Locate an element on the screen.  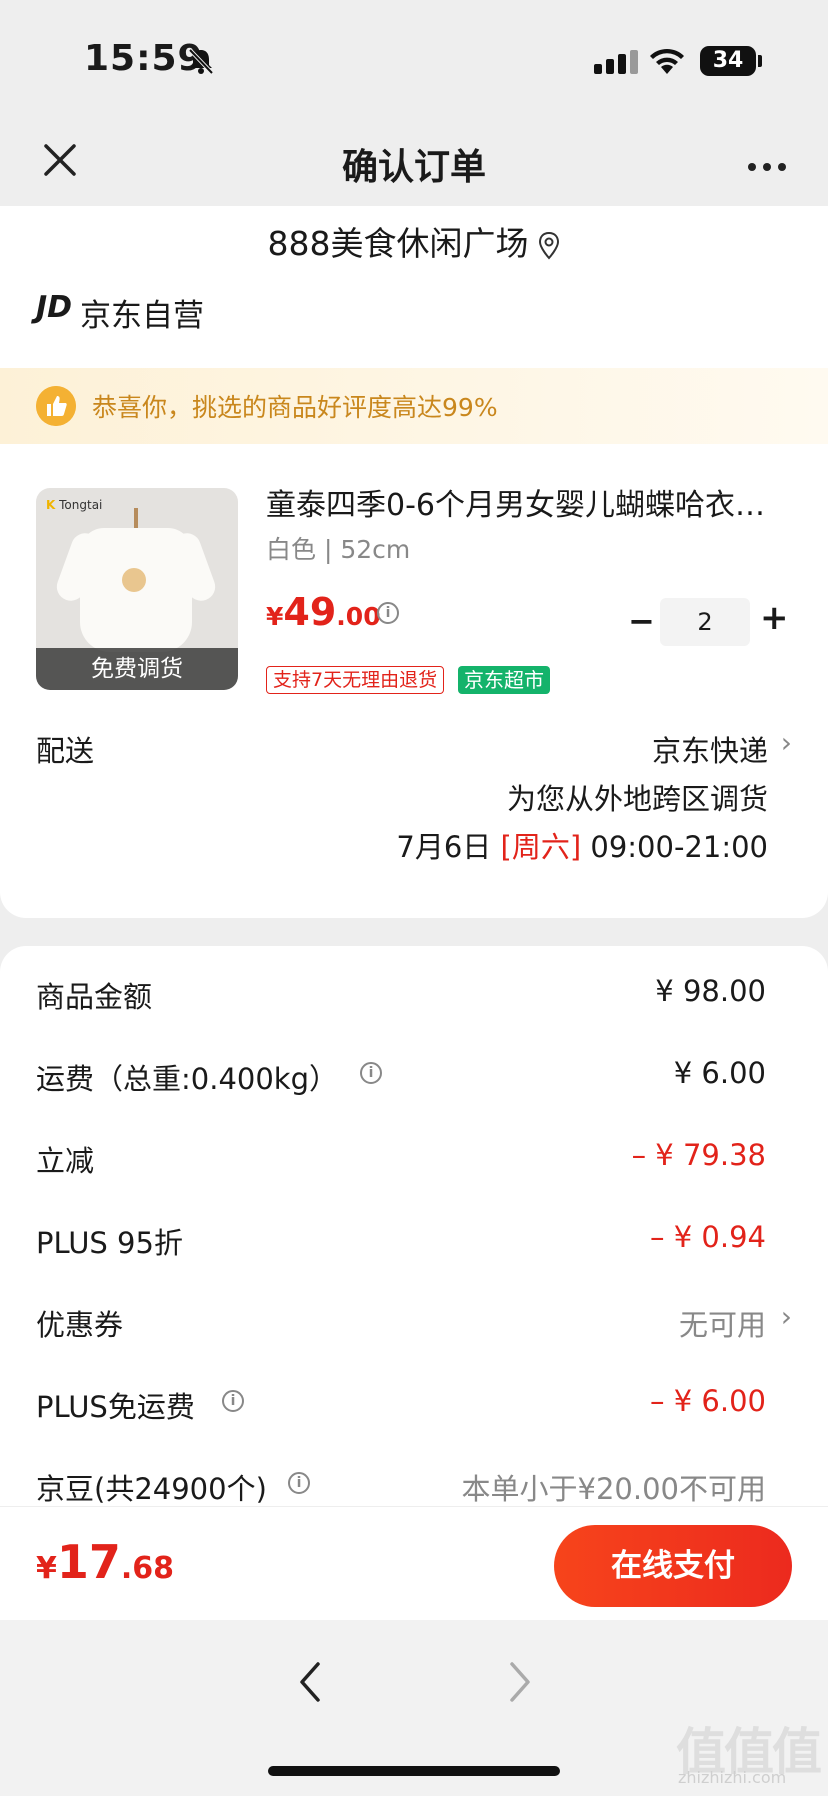
price-decimal: .00 is located at coordinates (358, 616).